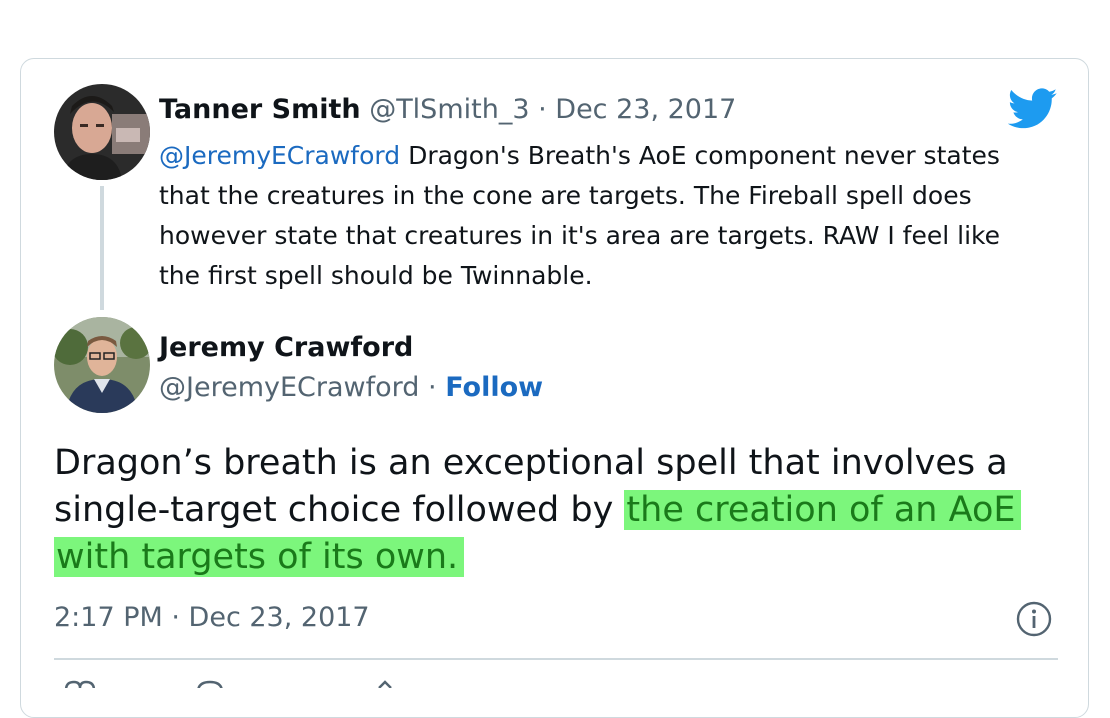 The width and height of the screenshot is (1110, 718). I want to click on main-author-name: Jeremy Crawford, so click(286, 348).